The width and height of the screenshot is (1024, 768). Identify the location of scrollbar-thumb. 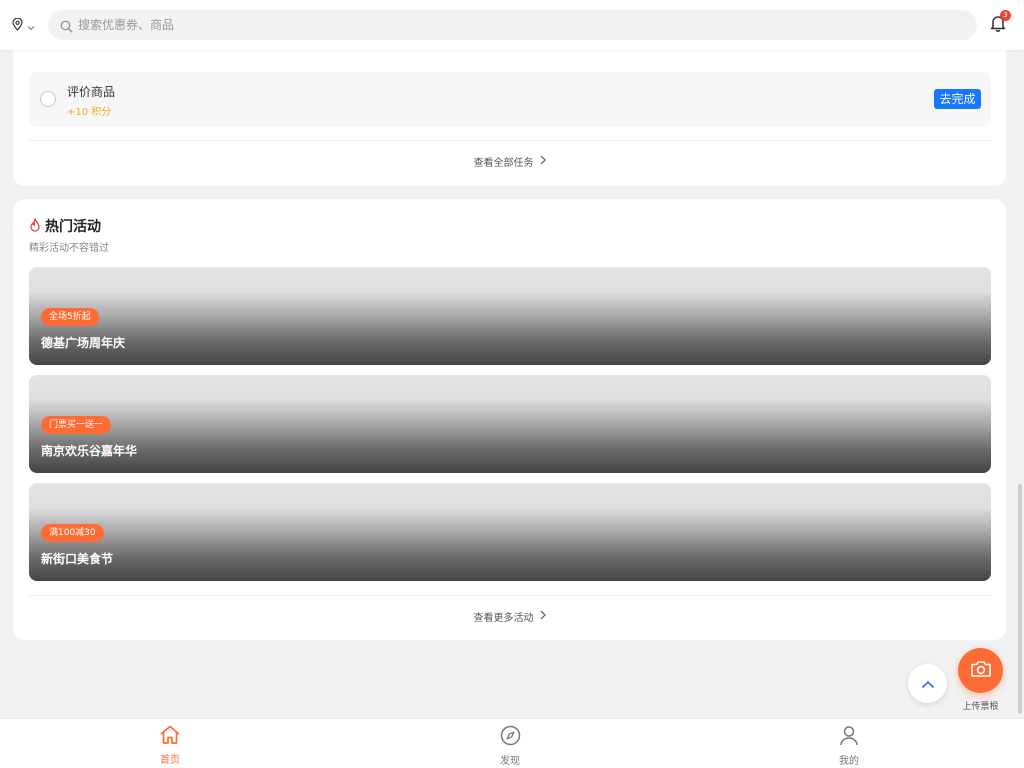
(1020, 599).